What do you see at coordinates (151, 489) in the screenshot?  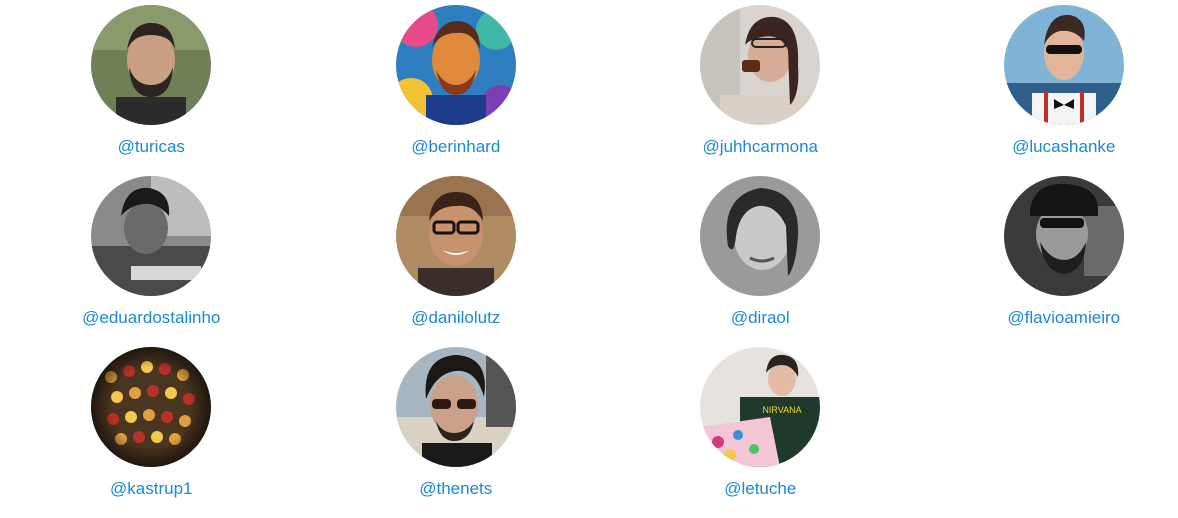 I see `member-handle: @kastrup1` at bounding box center [151, 489].